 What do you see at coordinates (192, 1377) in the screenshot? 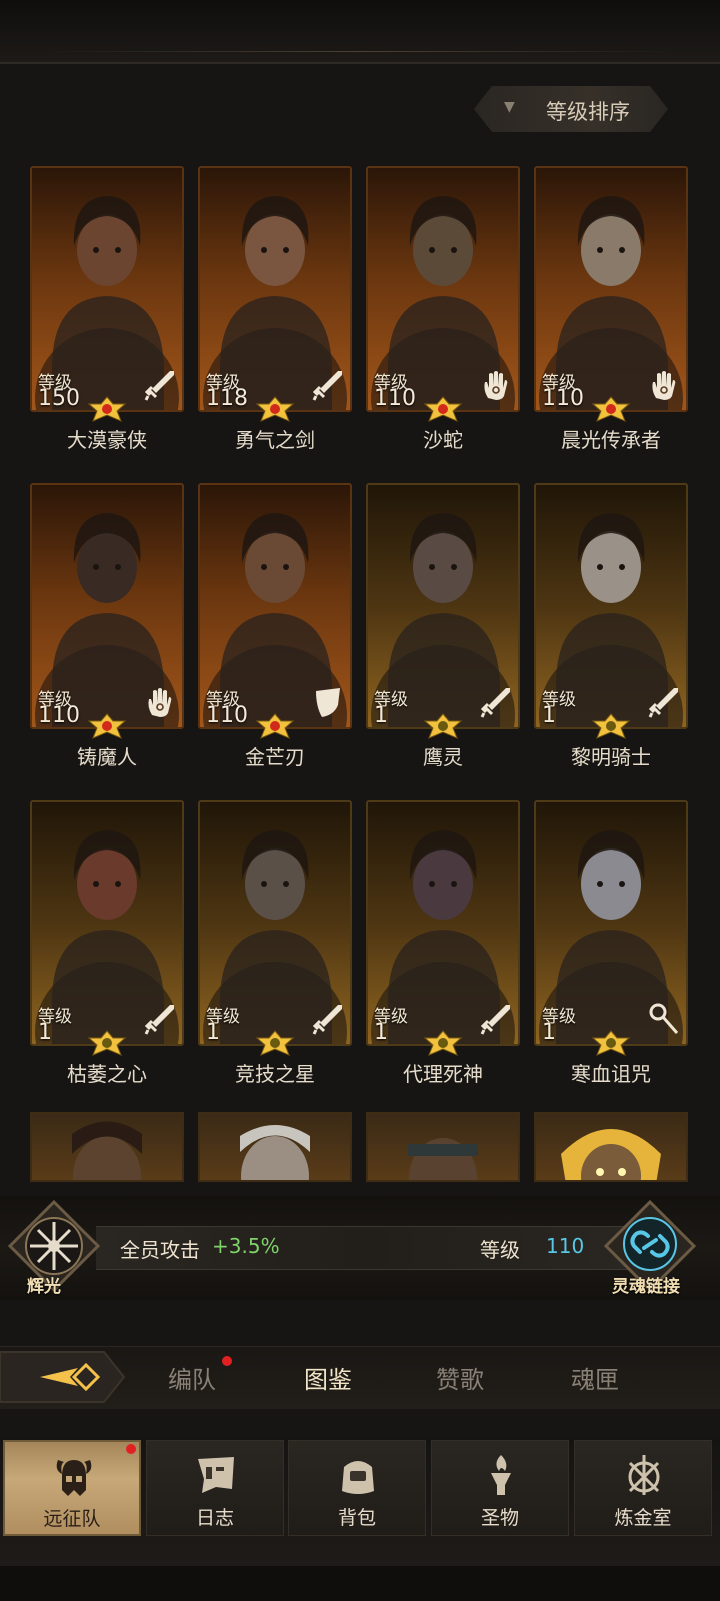
I see `tab-formation: 编队` at bounding box center [192, 1377].